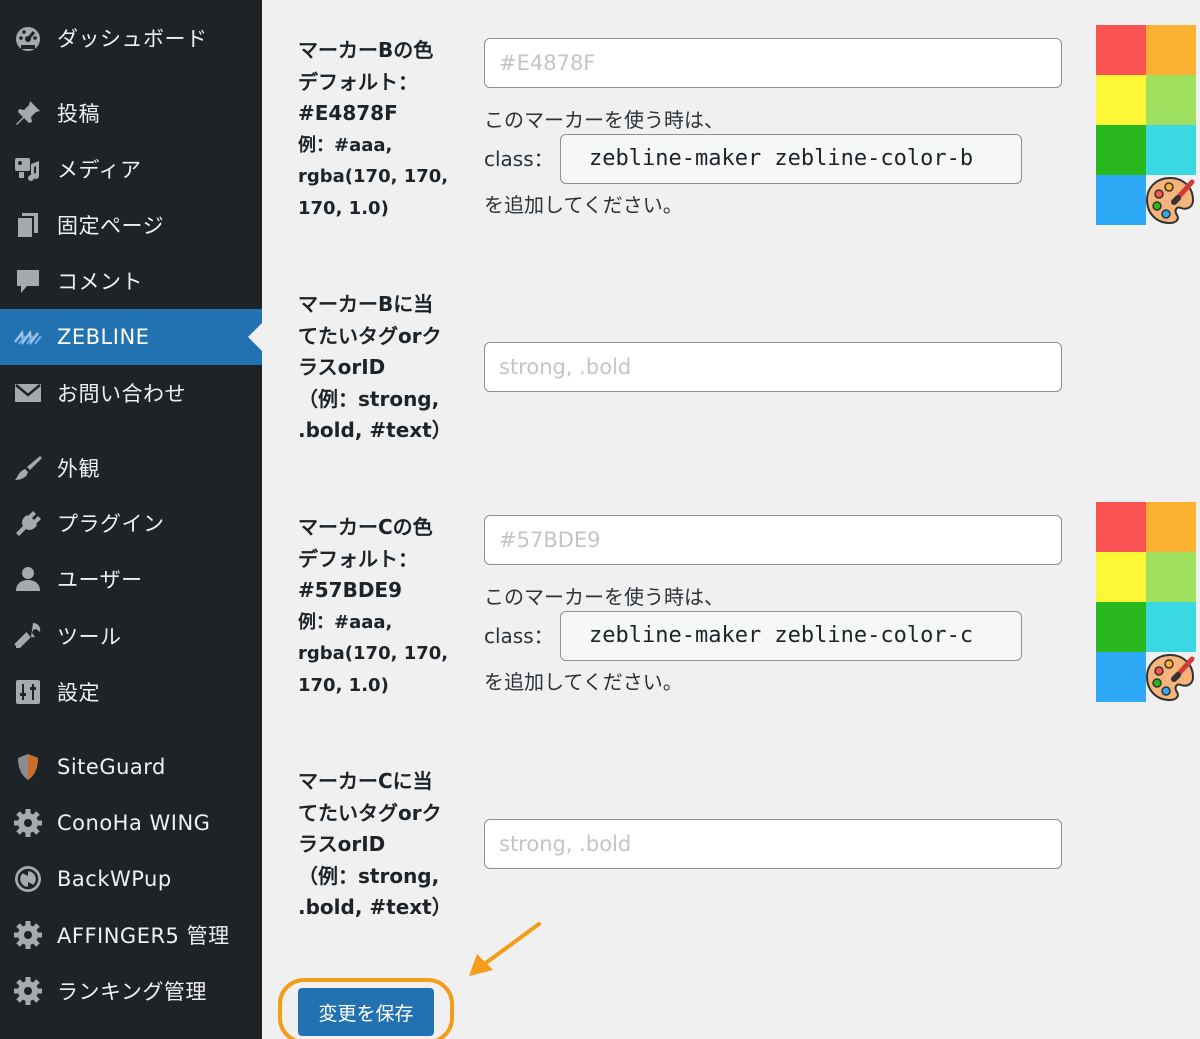 Image resolution: width=1200 pixels, height=1039 pixels. What do you see at coordinates (100, 282) in the screenshot?
I see `menu-label: コメント` at bounding box center [100, 282].